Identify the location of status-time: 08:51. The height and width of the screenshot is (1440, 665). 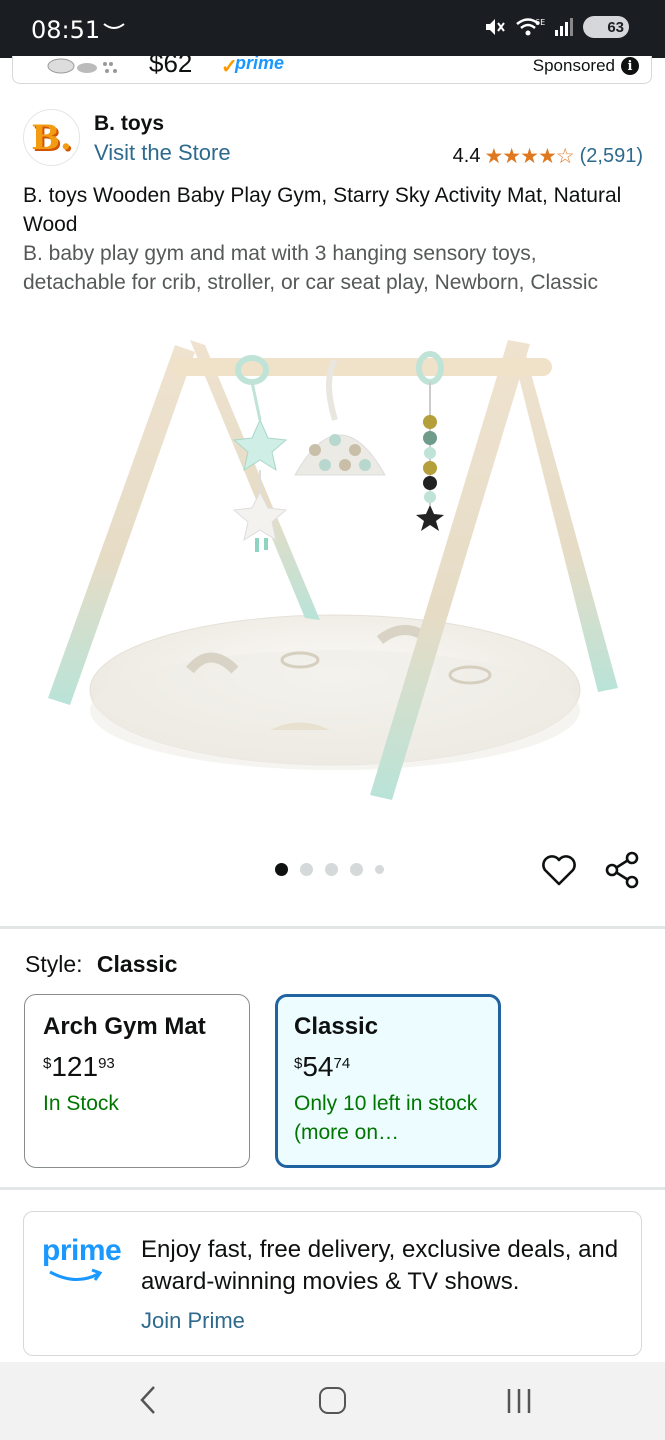
(66, 30).